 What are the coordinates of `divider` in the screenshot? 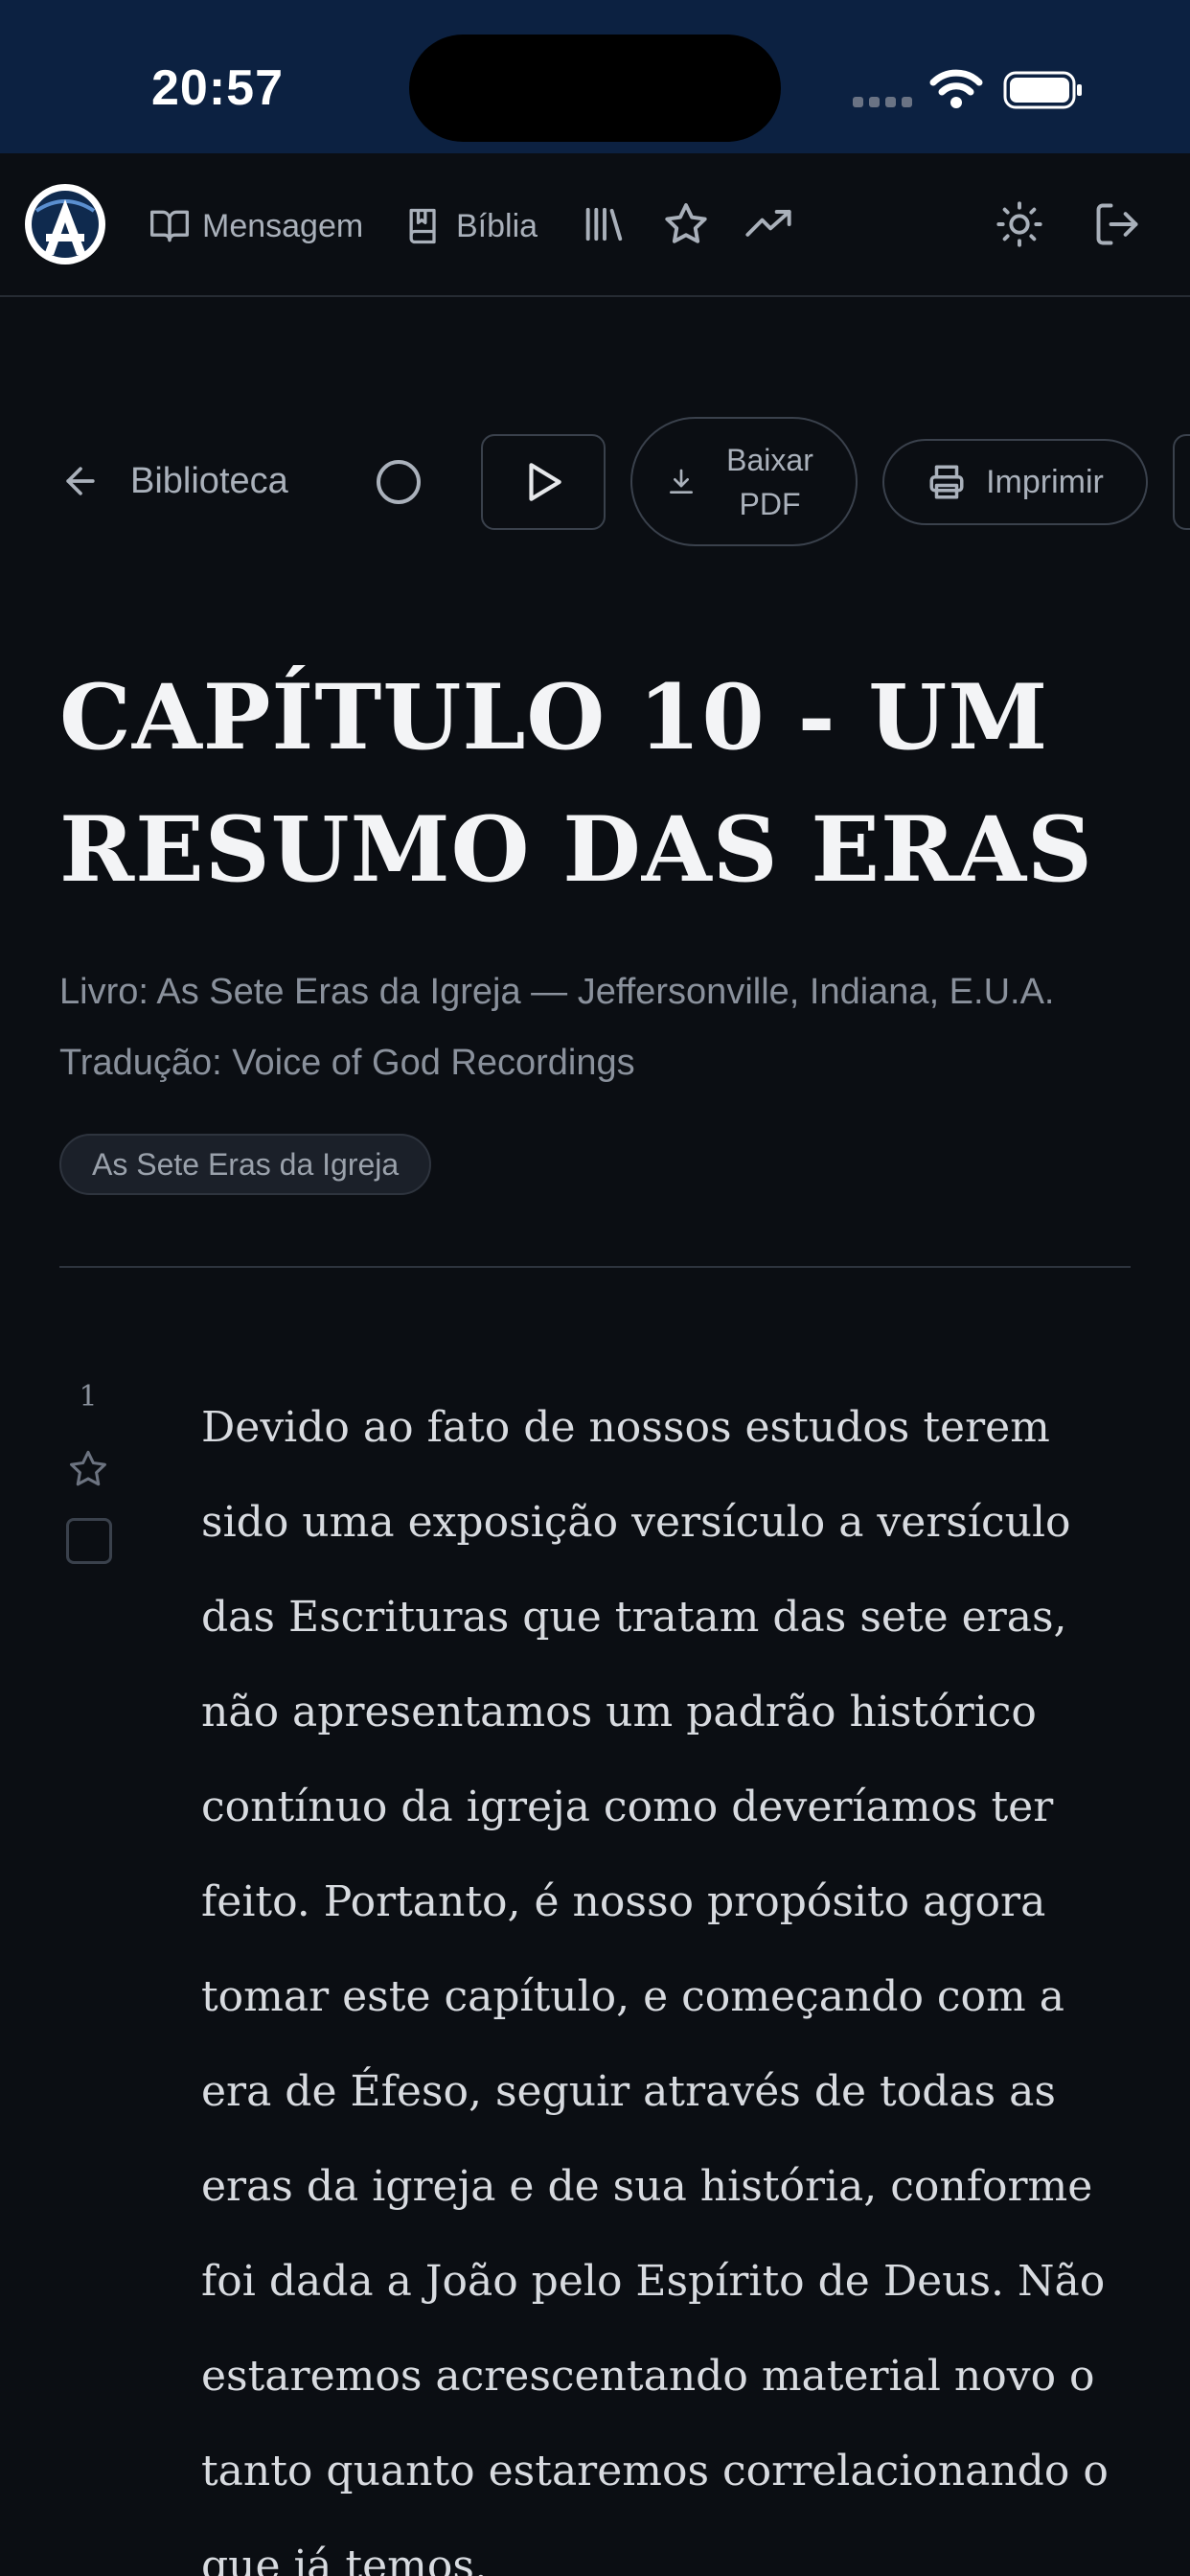 It's located at (595, 1267).